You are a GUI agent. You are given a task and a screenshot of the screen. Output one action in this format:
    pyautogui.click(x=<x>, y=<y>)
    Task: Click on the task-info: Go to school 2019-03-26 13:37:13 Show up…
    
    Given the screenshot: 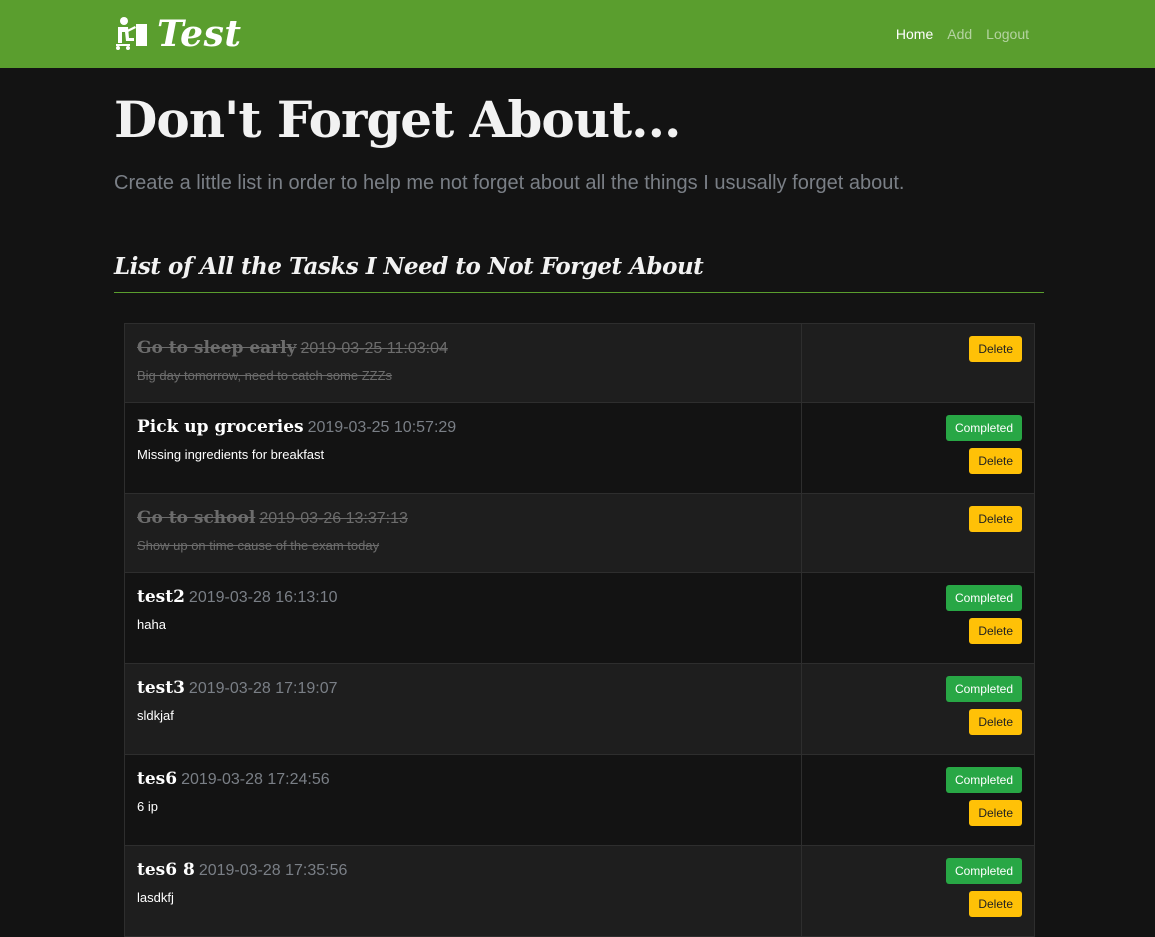 What is the action you would take?
    pyautogui.click(x=463, y=533)
    